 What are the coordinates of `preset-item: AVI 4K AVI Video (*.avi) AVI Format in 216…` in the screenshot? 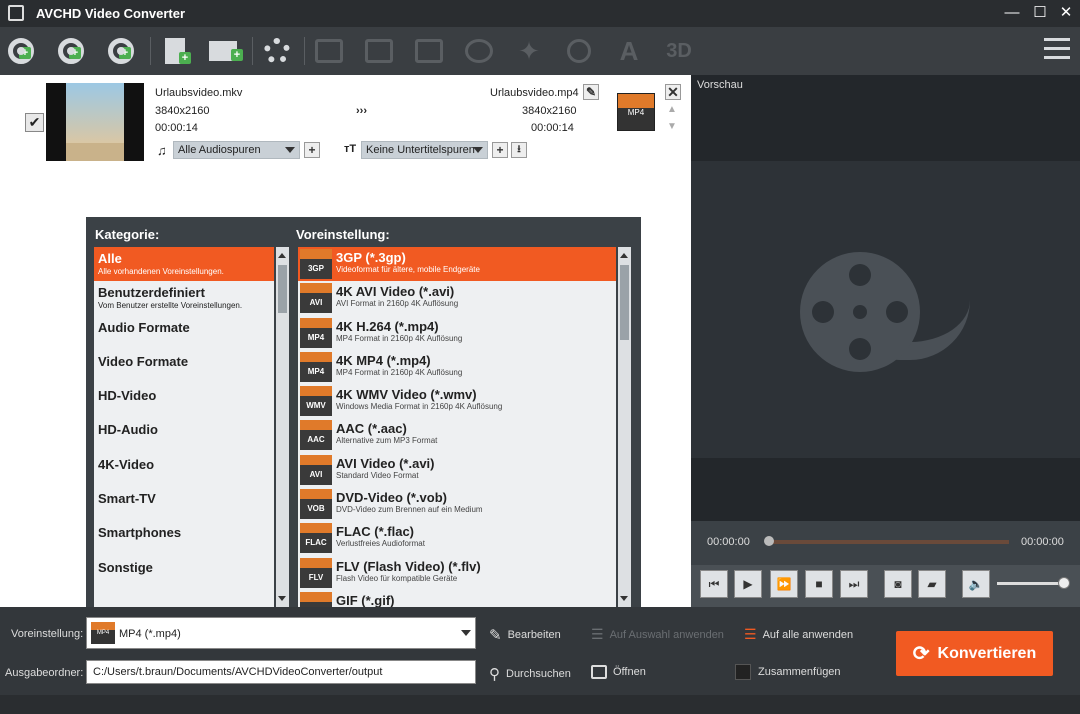 It's located at (457, 298).